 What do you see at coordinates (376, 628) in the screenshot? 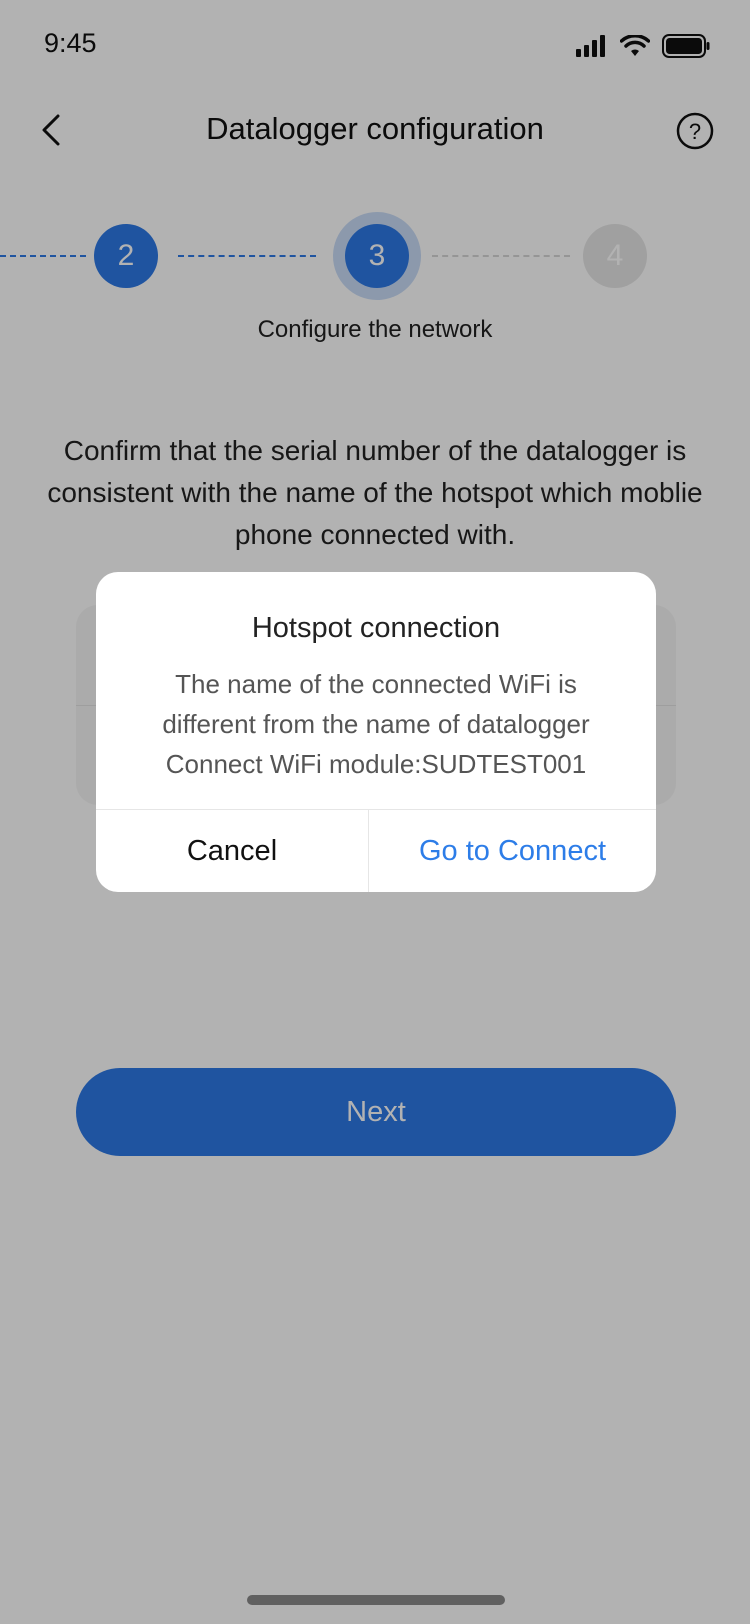
I see `dialog-title: Hotspot connection` at bounding box center [376, 628].